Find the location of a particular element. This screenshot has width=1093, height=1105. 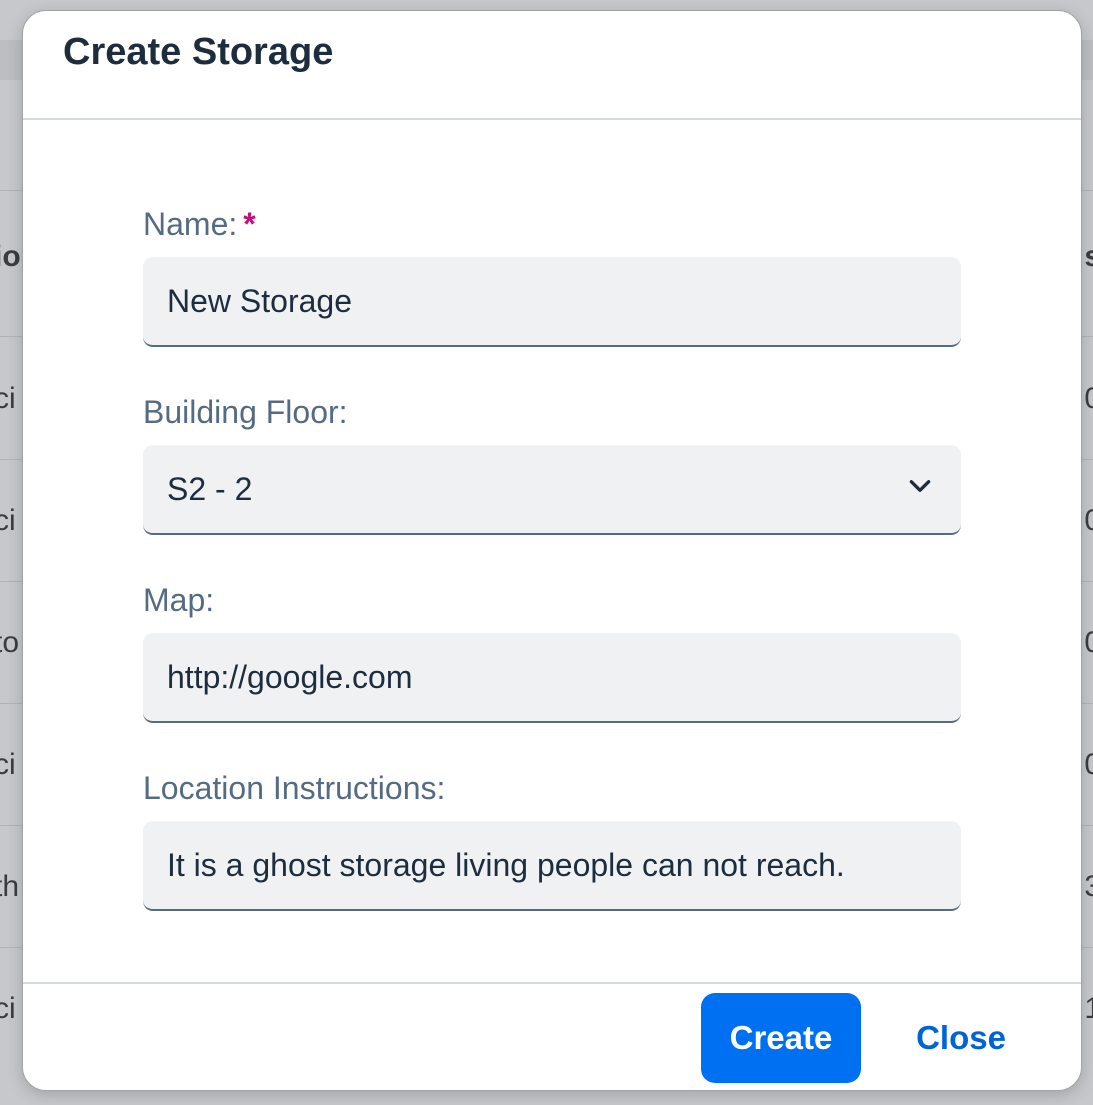

background-table-text: 3 is located at coordinates (1088, 886).